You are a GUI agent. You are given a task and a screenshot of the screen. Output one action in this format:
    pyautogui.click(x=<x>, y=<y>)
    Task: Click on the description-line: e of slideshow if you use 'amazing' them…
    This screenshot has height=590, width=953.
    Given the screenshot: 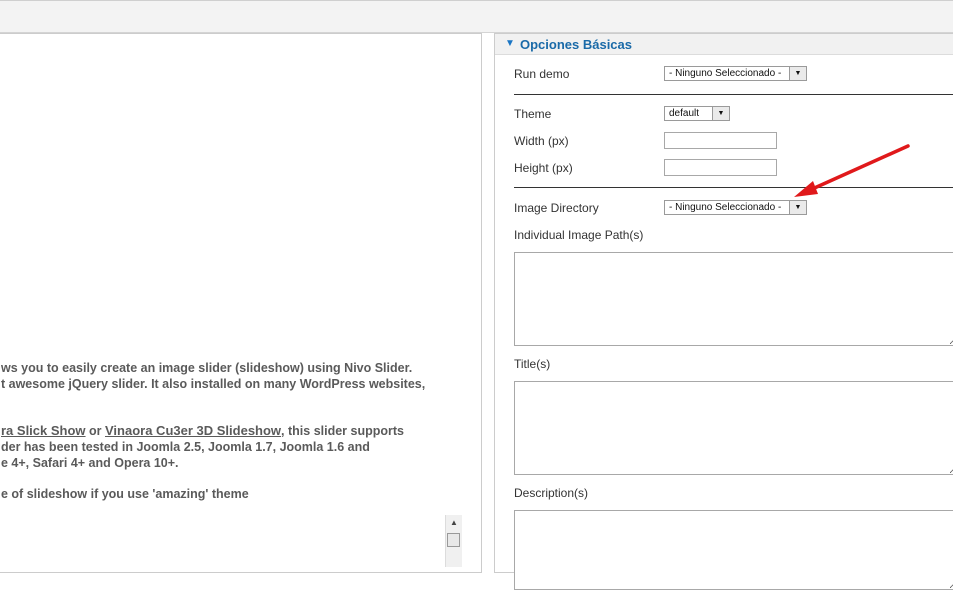 What is the action you would take?
    pyautogui.click(x=125, y=494)
    